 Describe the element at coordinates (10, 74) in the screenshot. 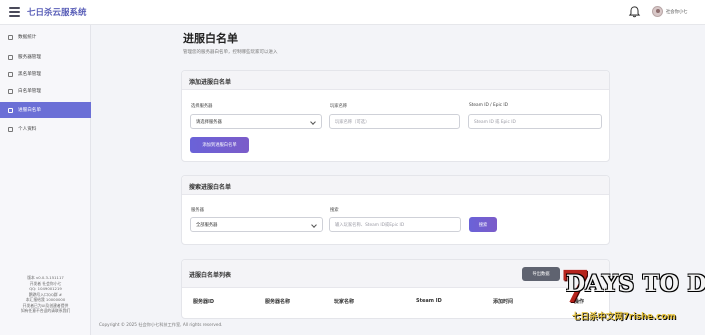

I see `blacklist-icon` at that location.